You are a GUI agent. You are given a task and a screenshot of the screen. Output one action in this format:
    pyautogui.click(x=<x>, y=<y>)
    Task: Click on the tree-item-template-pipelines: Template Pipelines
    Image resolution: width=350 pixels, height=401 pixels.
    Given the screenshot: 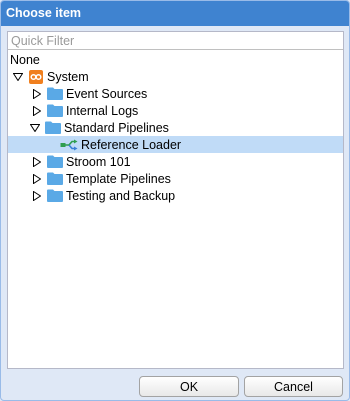 What is the action you would take?
    pyautogui.click(x=175, y=178)
    